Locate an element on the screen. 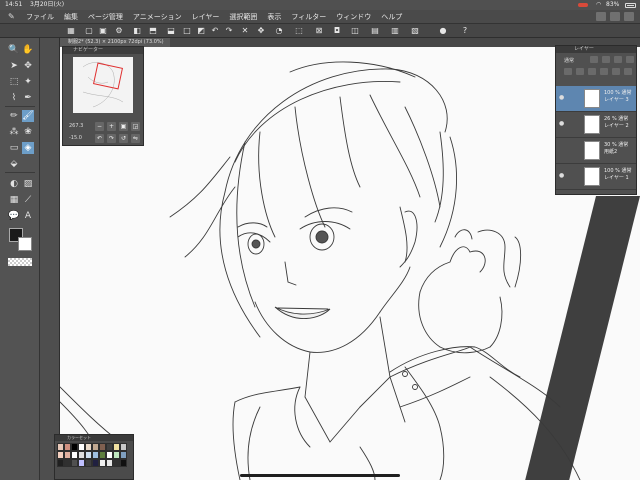 This screenshot has width=640, height=480. blend-tool-icon: ◈ is located at coordinates (28, 148).